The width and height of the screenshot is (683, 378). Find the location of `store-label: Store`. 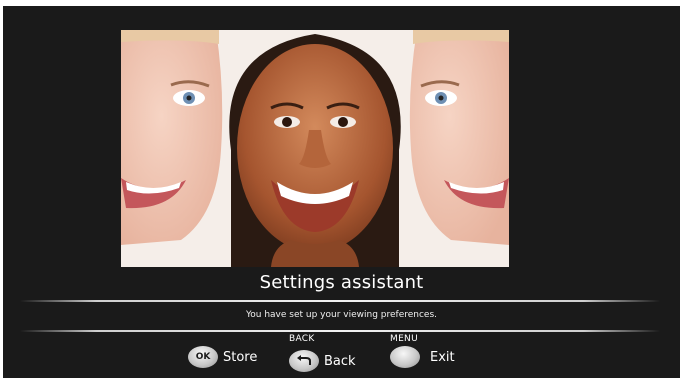

store-label: Store is located at coordinates (240, 357).